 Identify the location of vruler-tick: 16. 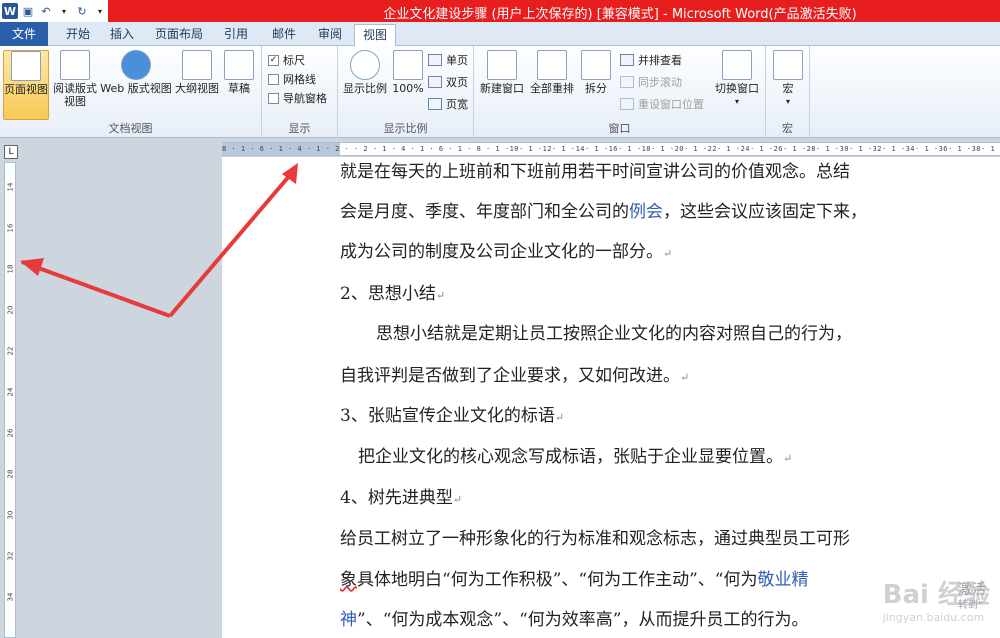
(10, 228).